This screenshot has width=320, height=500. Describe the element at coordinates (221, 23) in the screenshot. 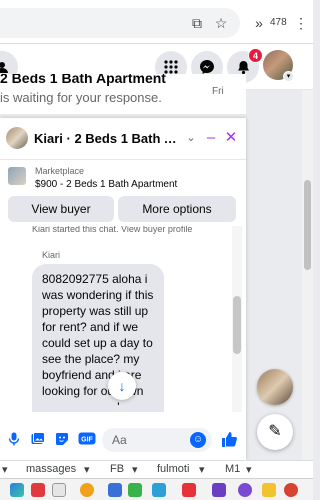

I see `star-icon: ☆` at that location.